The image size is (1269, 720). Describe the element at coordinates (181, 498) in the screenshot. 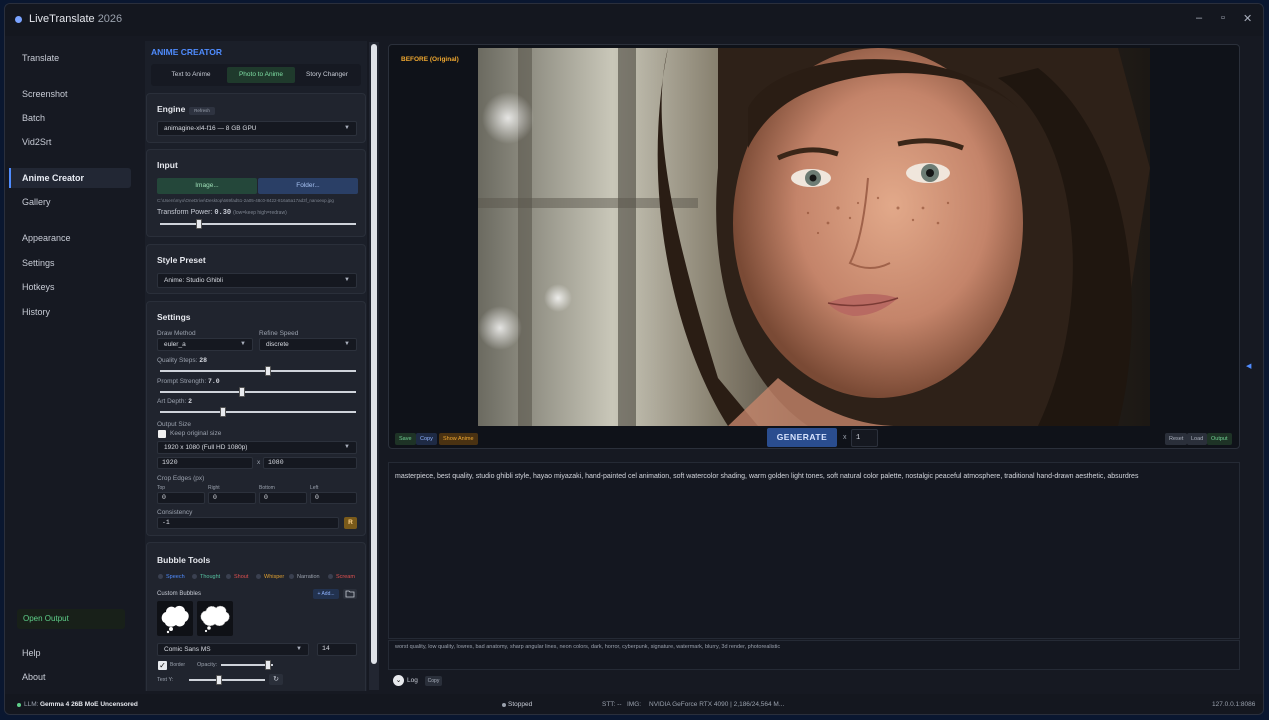

I see `crop-top-input: 0` at that location.